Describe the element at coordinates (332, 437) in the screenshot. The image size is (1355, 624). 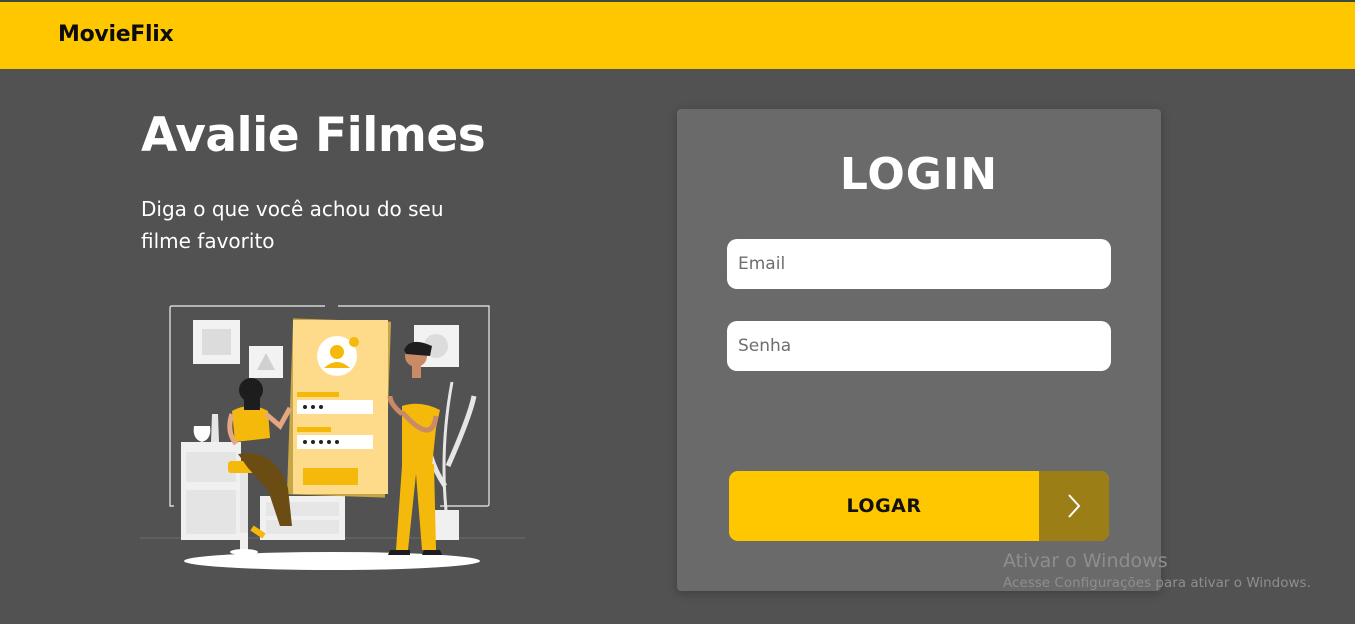
I see `people-login-illustration` at that location.